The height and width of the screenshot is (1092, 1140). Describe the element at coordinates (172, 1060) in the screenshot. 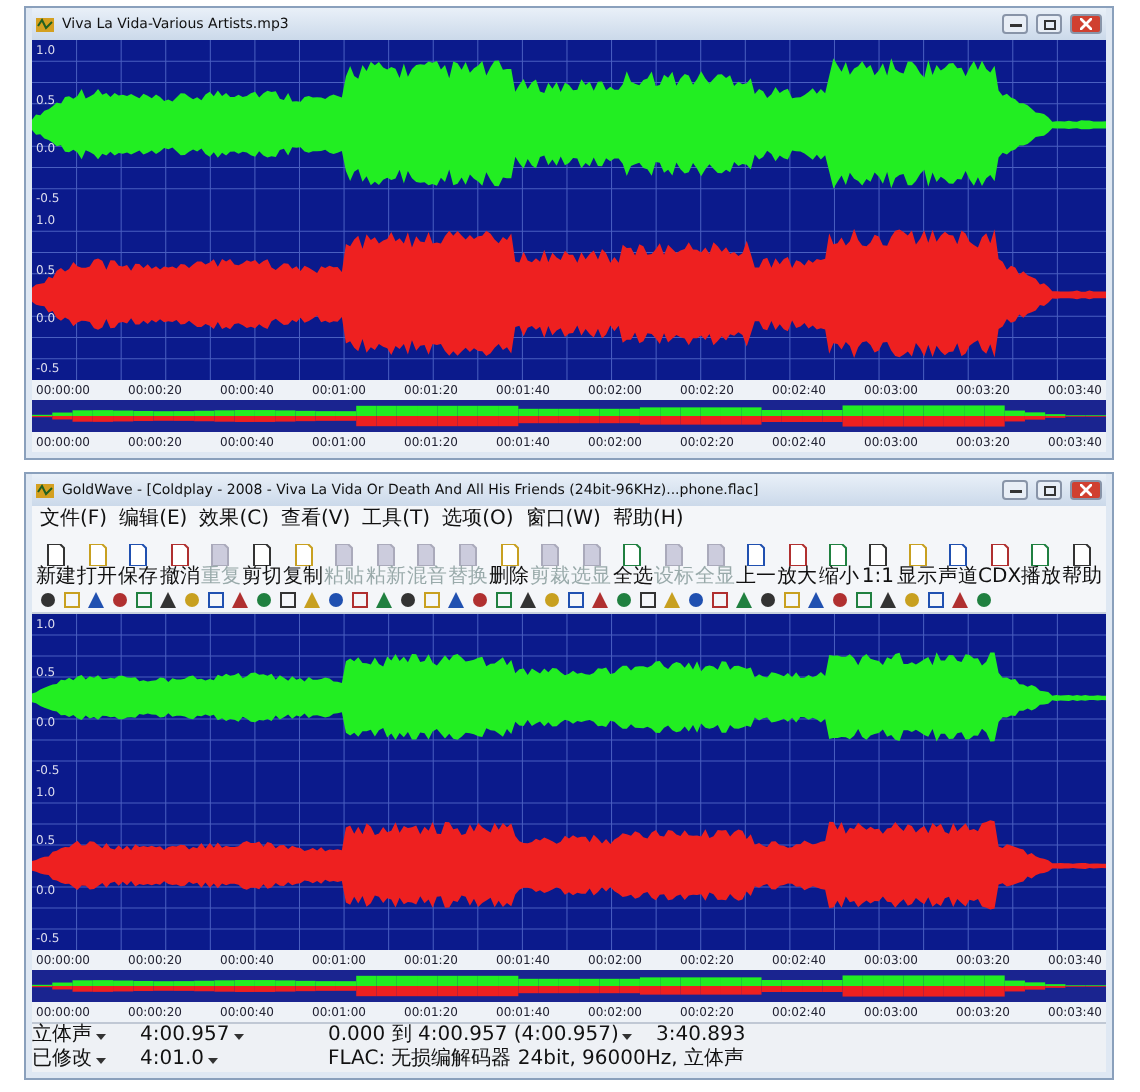

I see `status-text: 4:01.0` at that location.